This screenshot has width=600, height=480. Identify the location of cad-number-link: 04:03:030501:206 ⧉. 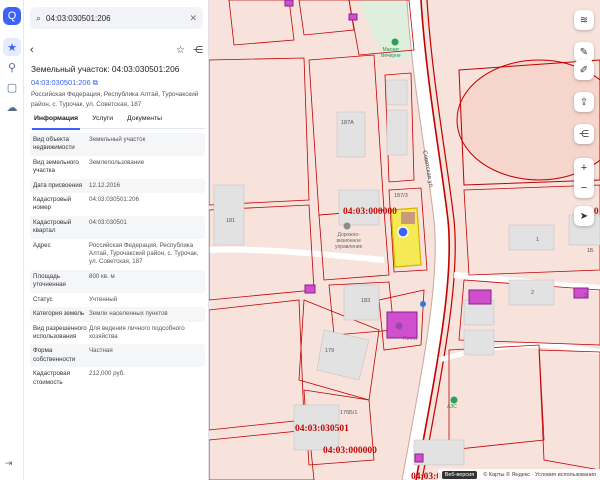
(64, 83).